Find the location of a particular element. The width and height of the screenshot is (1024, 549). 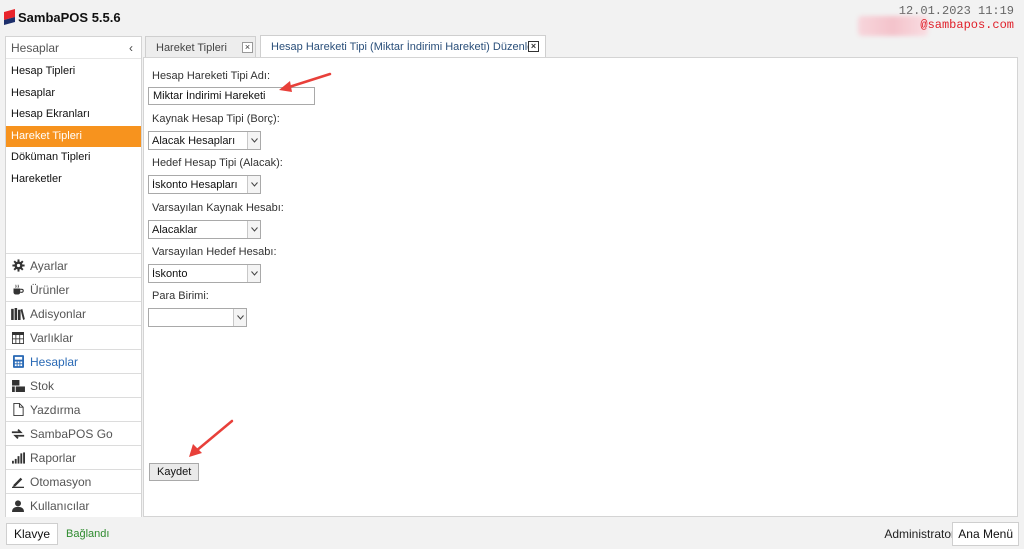

module-adisyonlar: Adisyonlar is located at coordinates (73, 313).